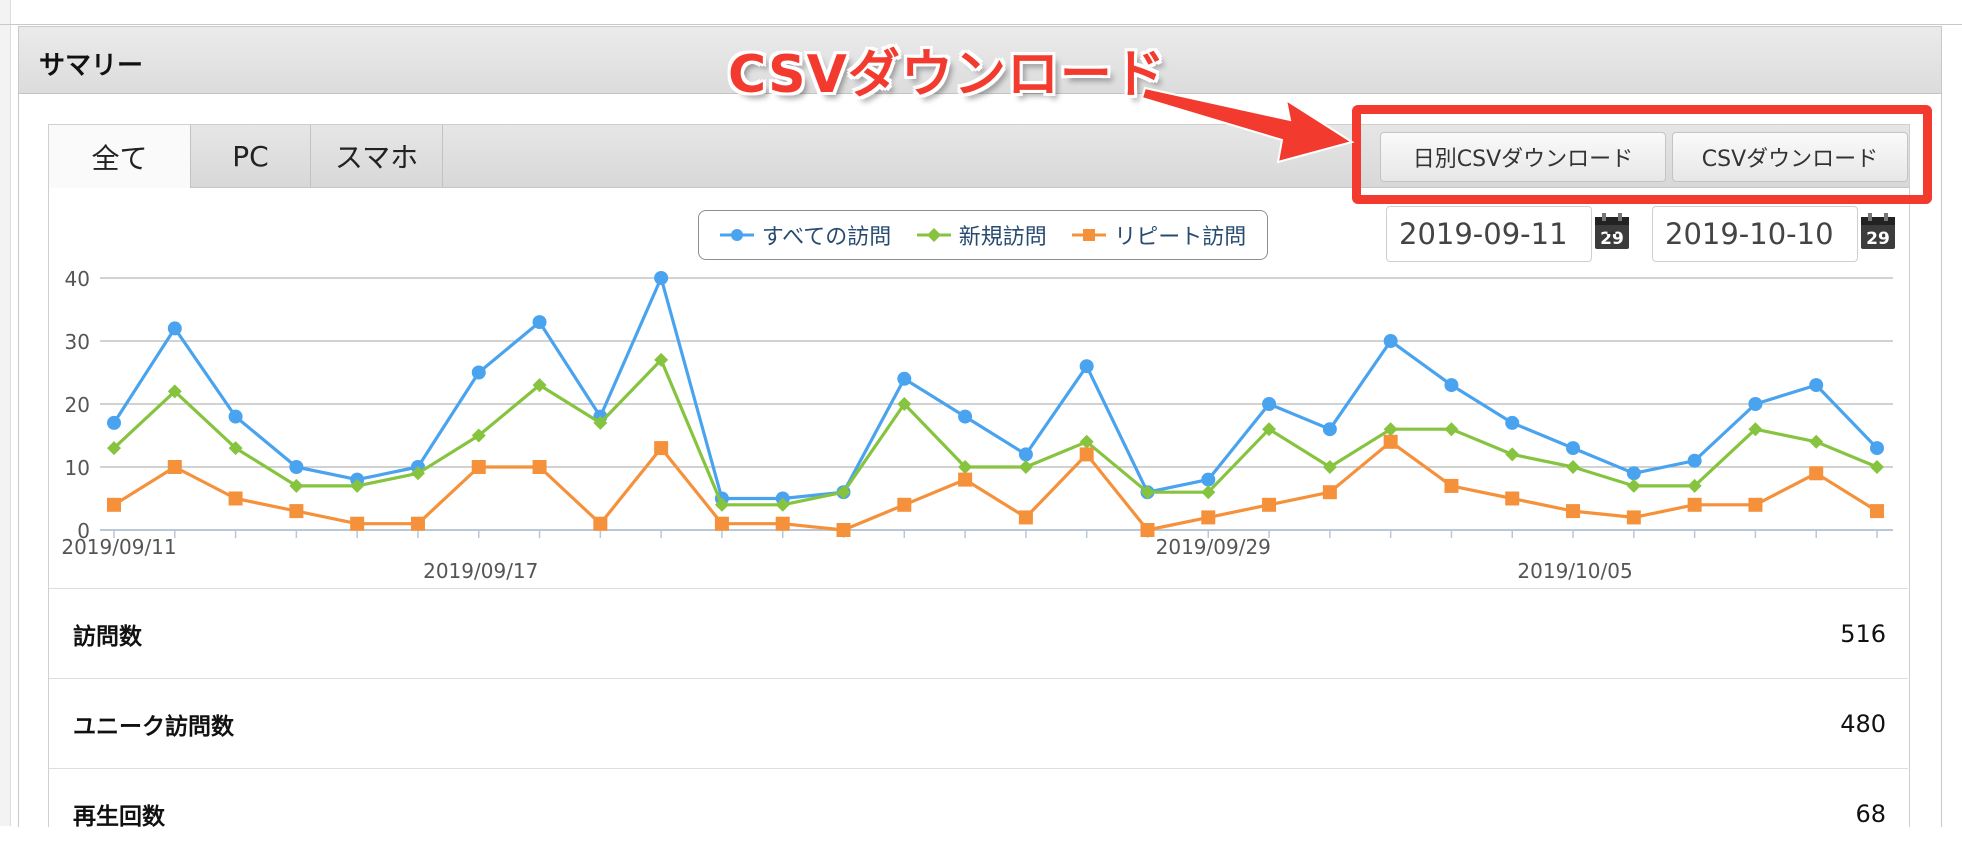  I want to click on stat-label: ユニーク訪問数, so click(153, 726).